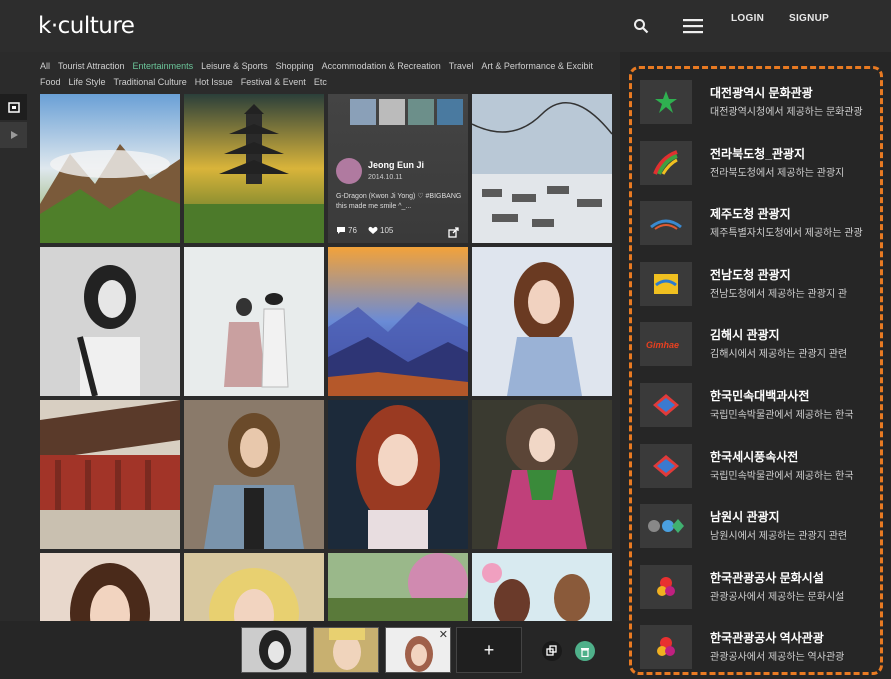  Describe the element at coordinates (45, 66) in the screenshot. I see `category-all: All` at that location.